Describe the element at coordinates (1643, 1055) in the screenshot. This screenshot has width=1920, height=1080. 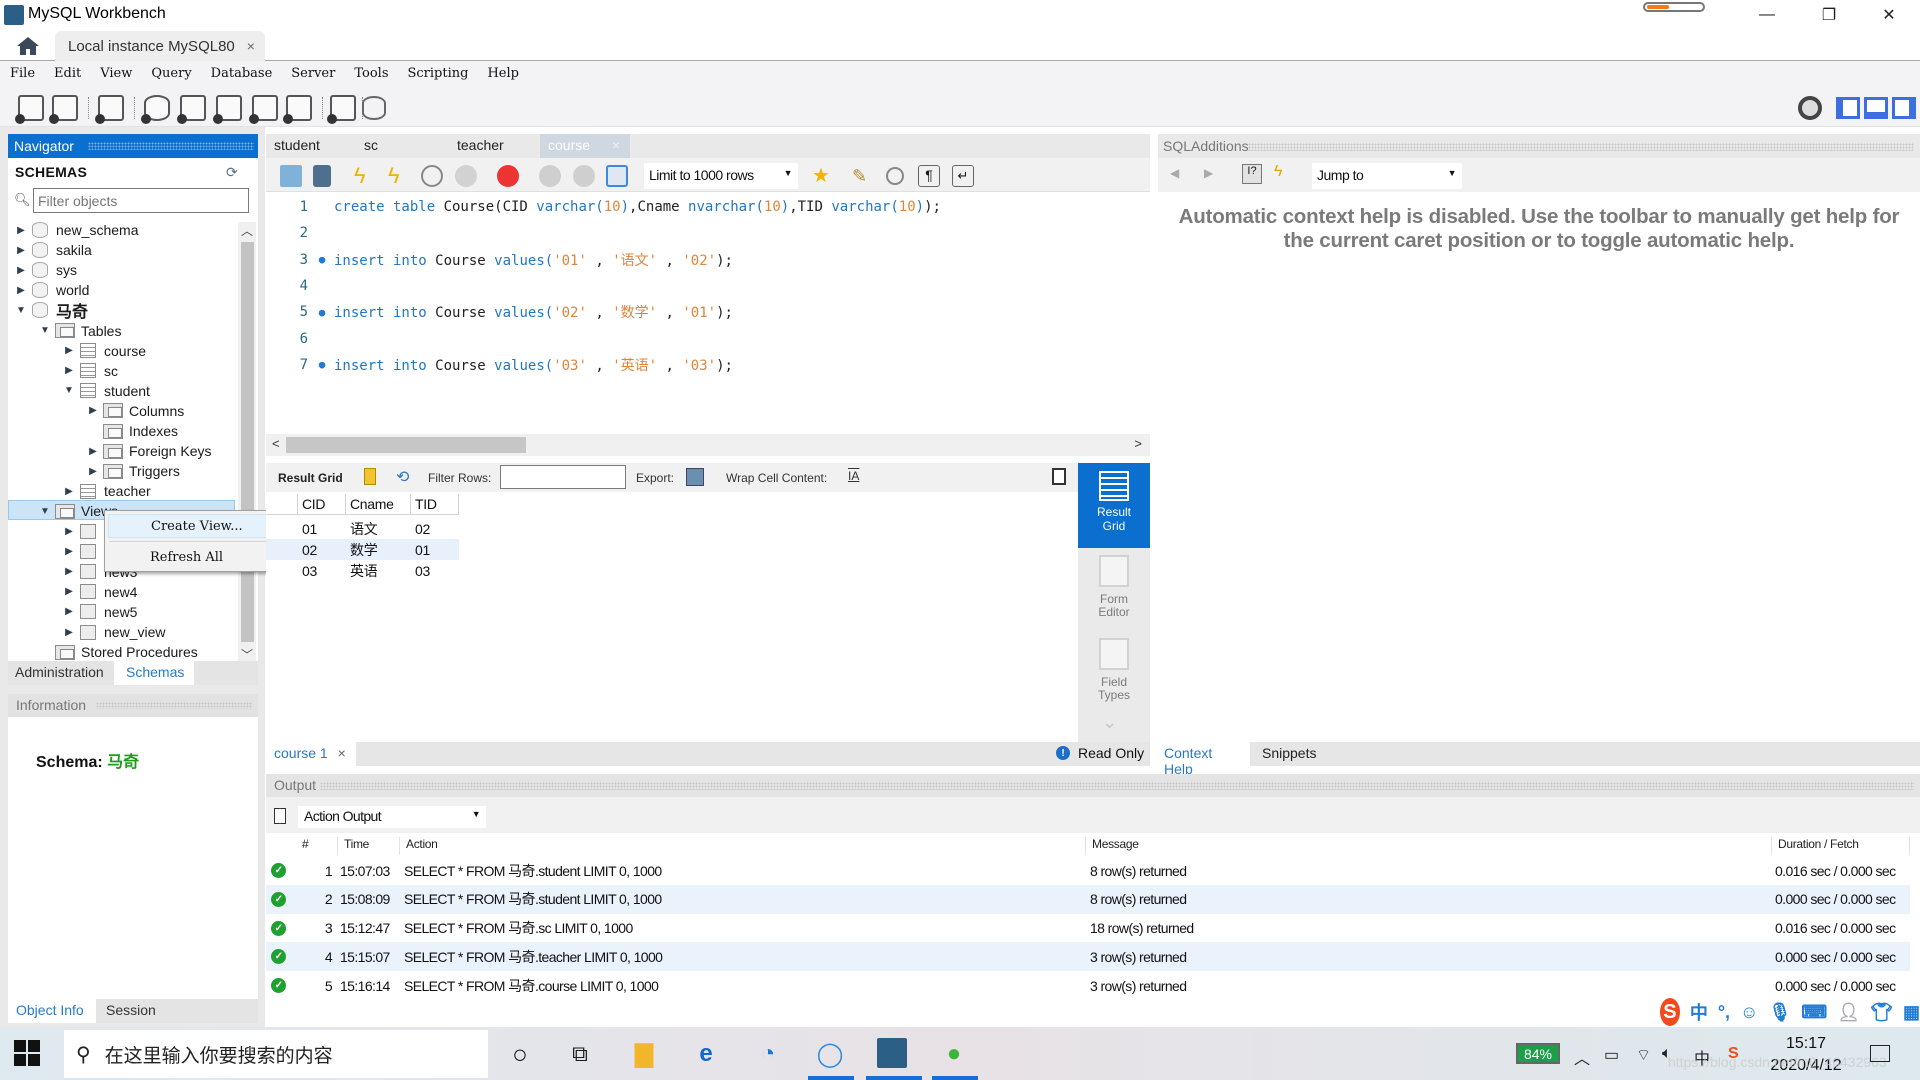
I see `wifi-icon: ⌔` at that location.